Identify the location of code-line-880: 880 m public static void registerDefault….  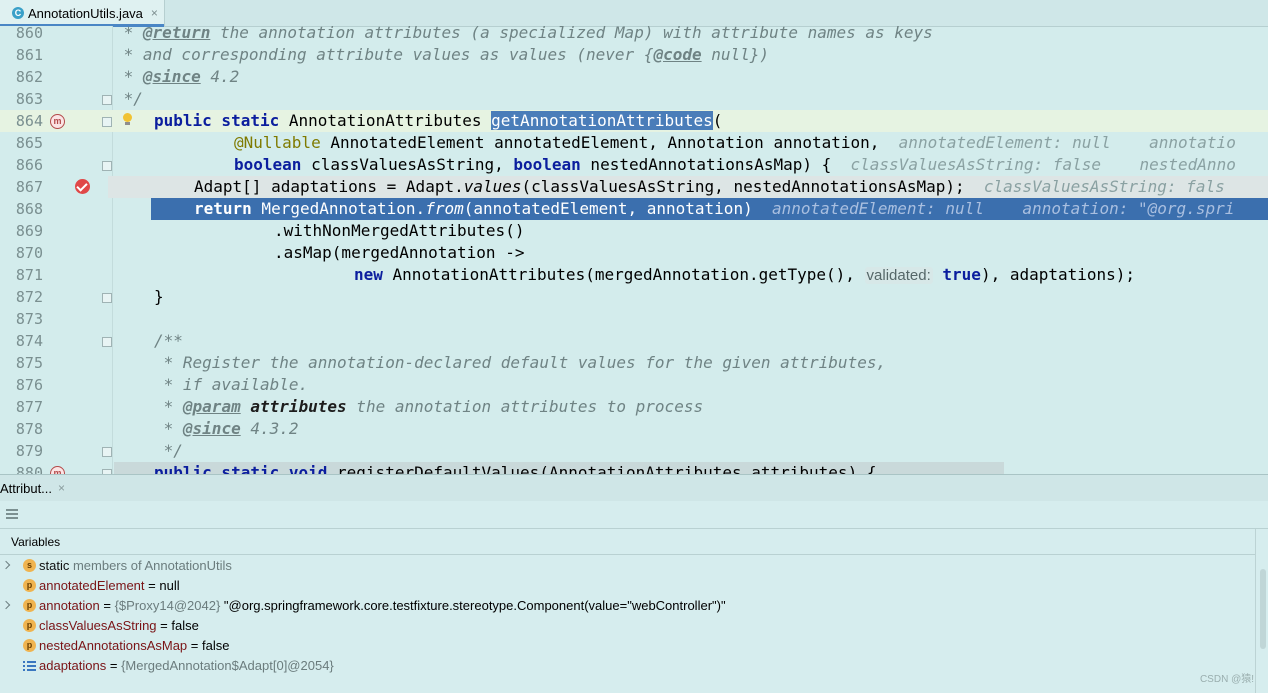
(634, 468).